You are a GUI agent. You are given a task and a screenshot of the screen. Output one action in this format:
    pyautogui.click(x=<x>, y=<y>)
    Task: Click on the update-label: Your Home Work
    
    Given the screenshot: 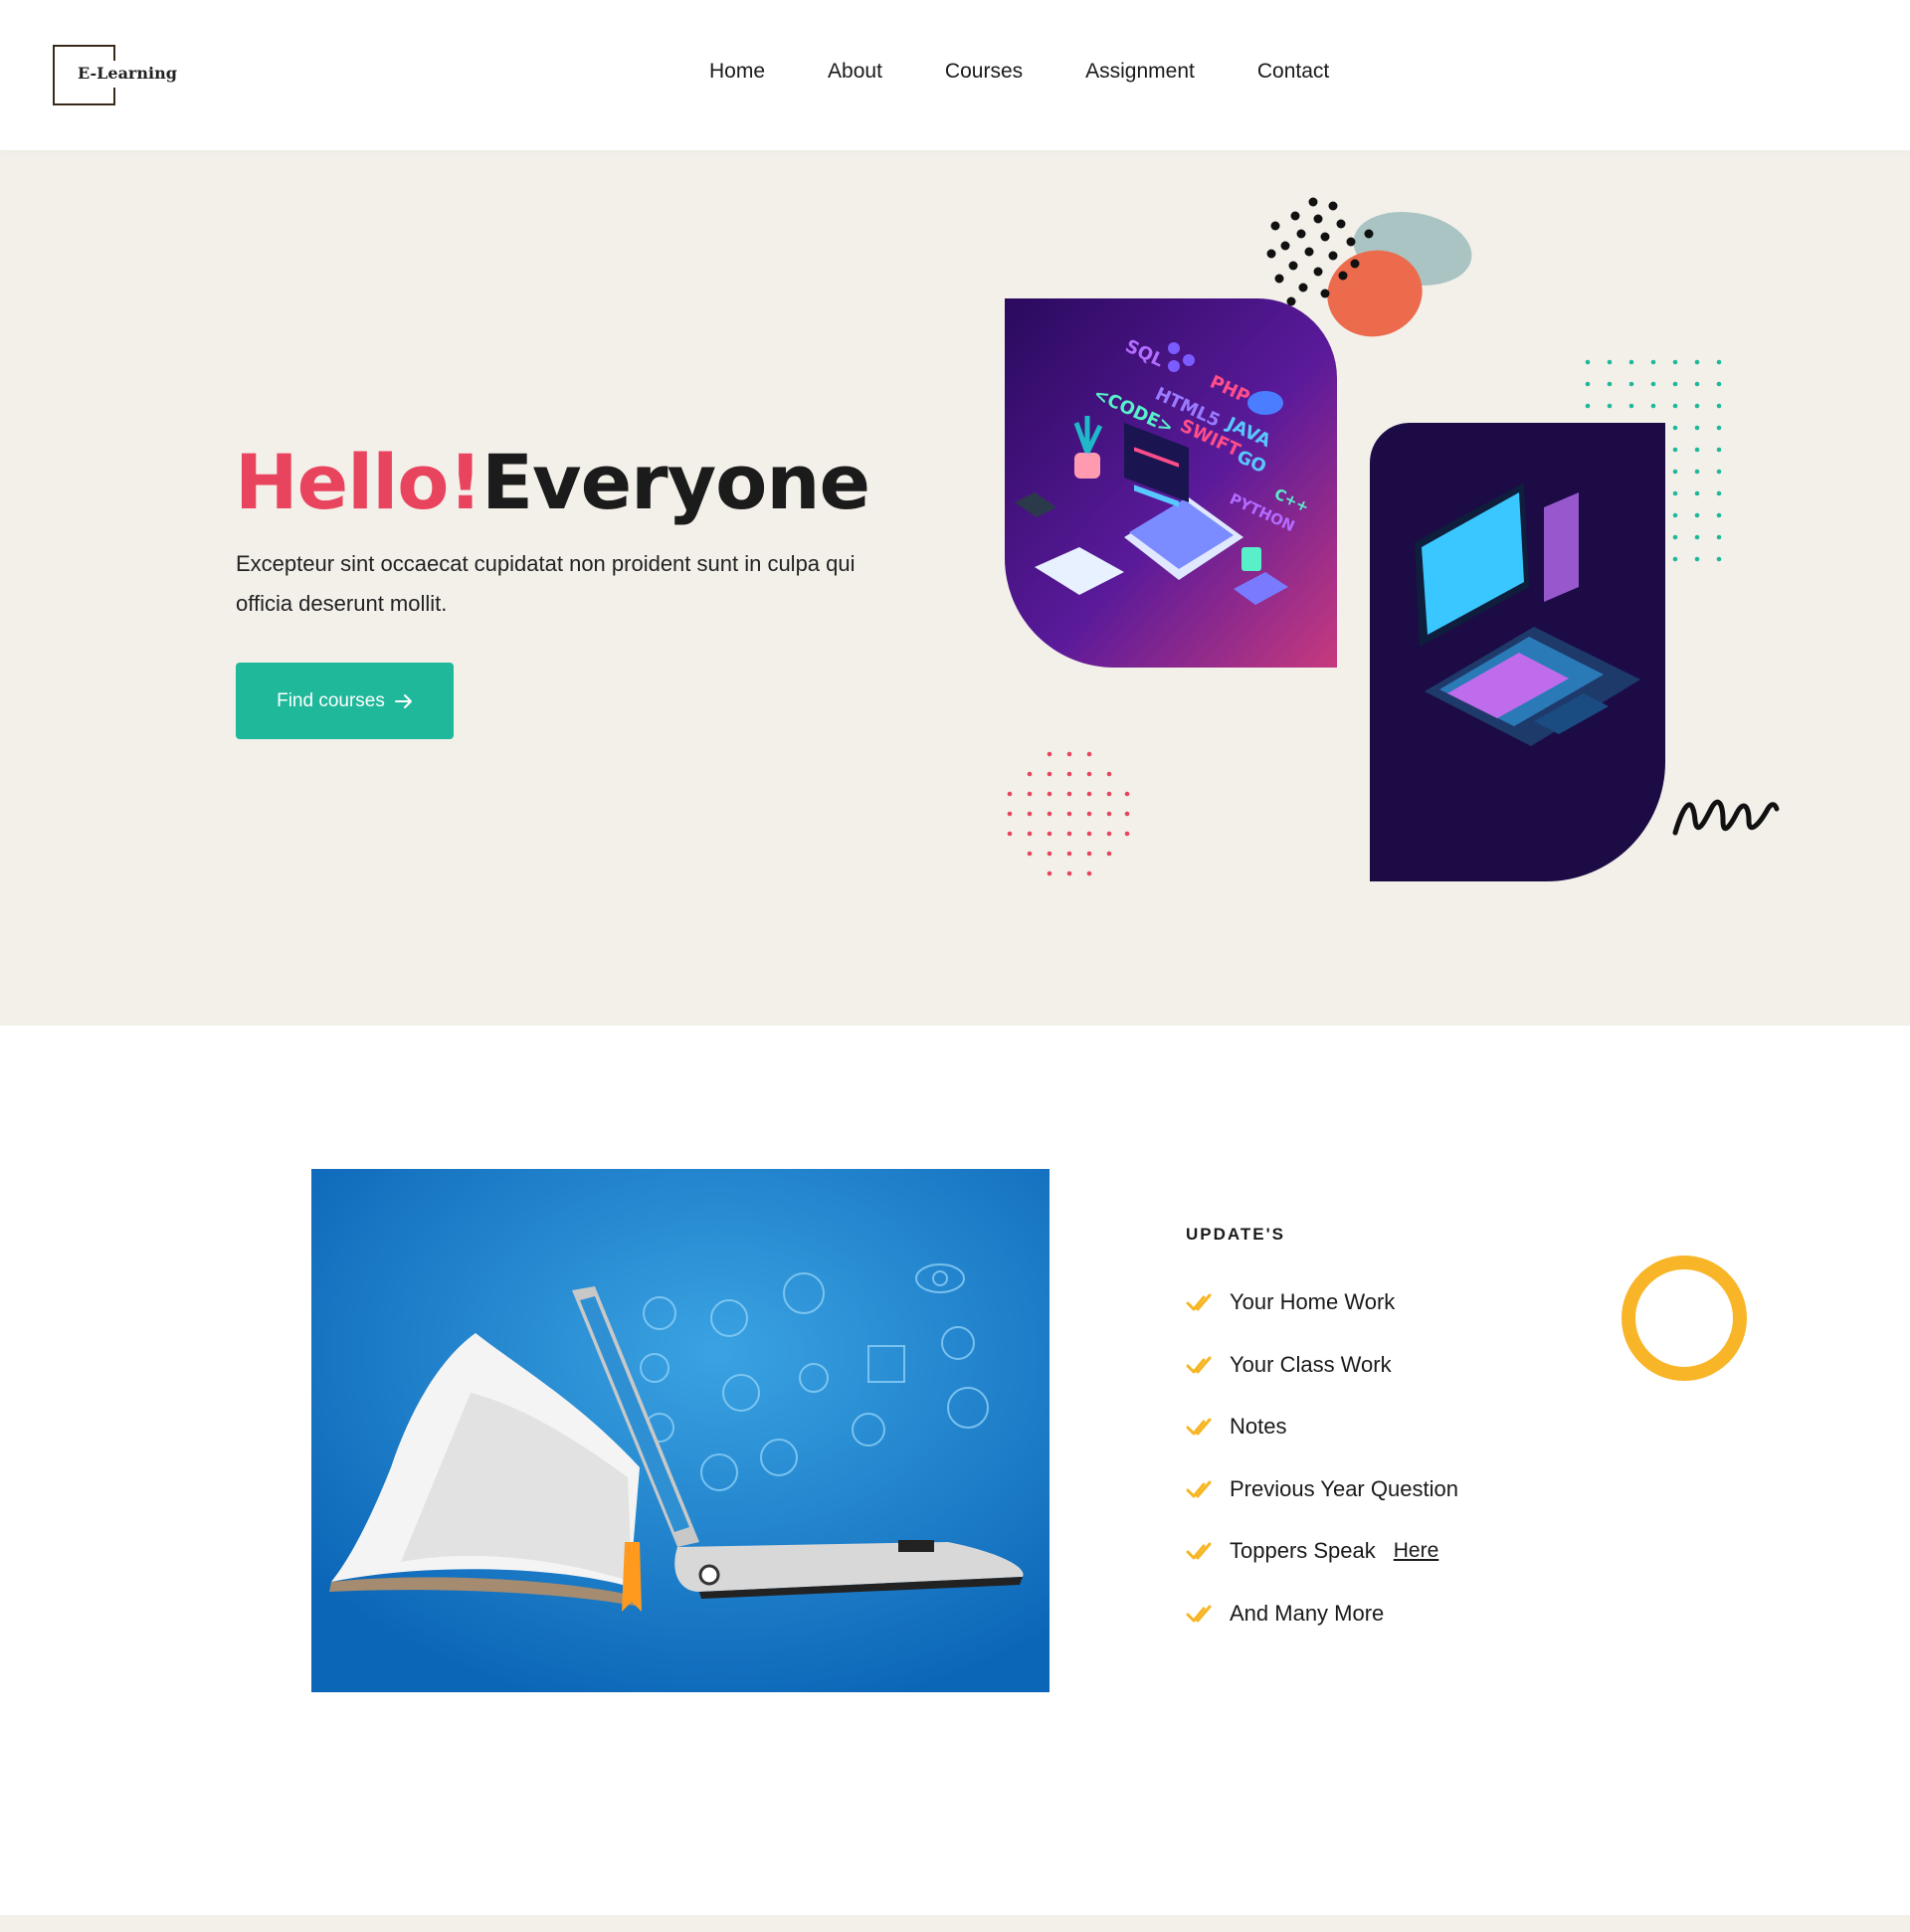 What is the action you would take?
    pyautogui.click(x=1312, y=1302)
    